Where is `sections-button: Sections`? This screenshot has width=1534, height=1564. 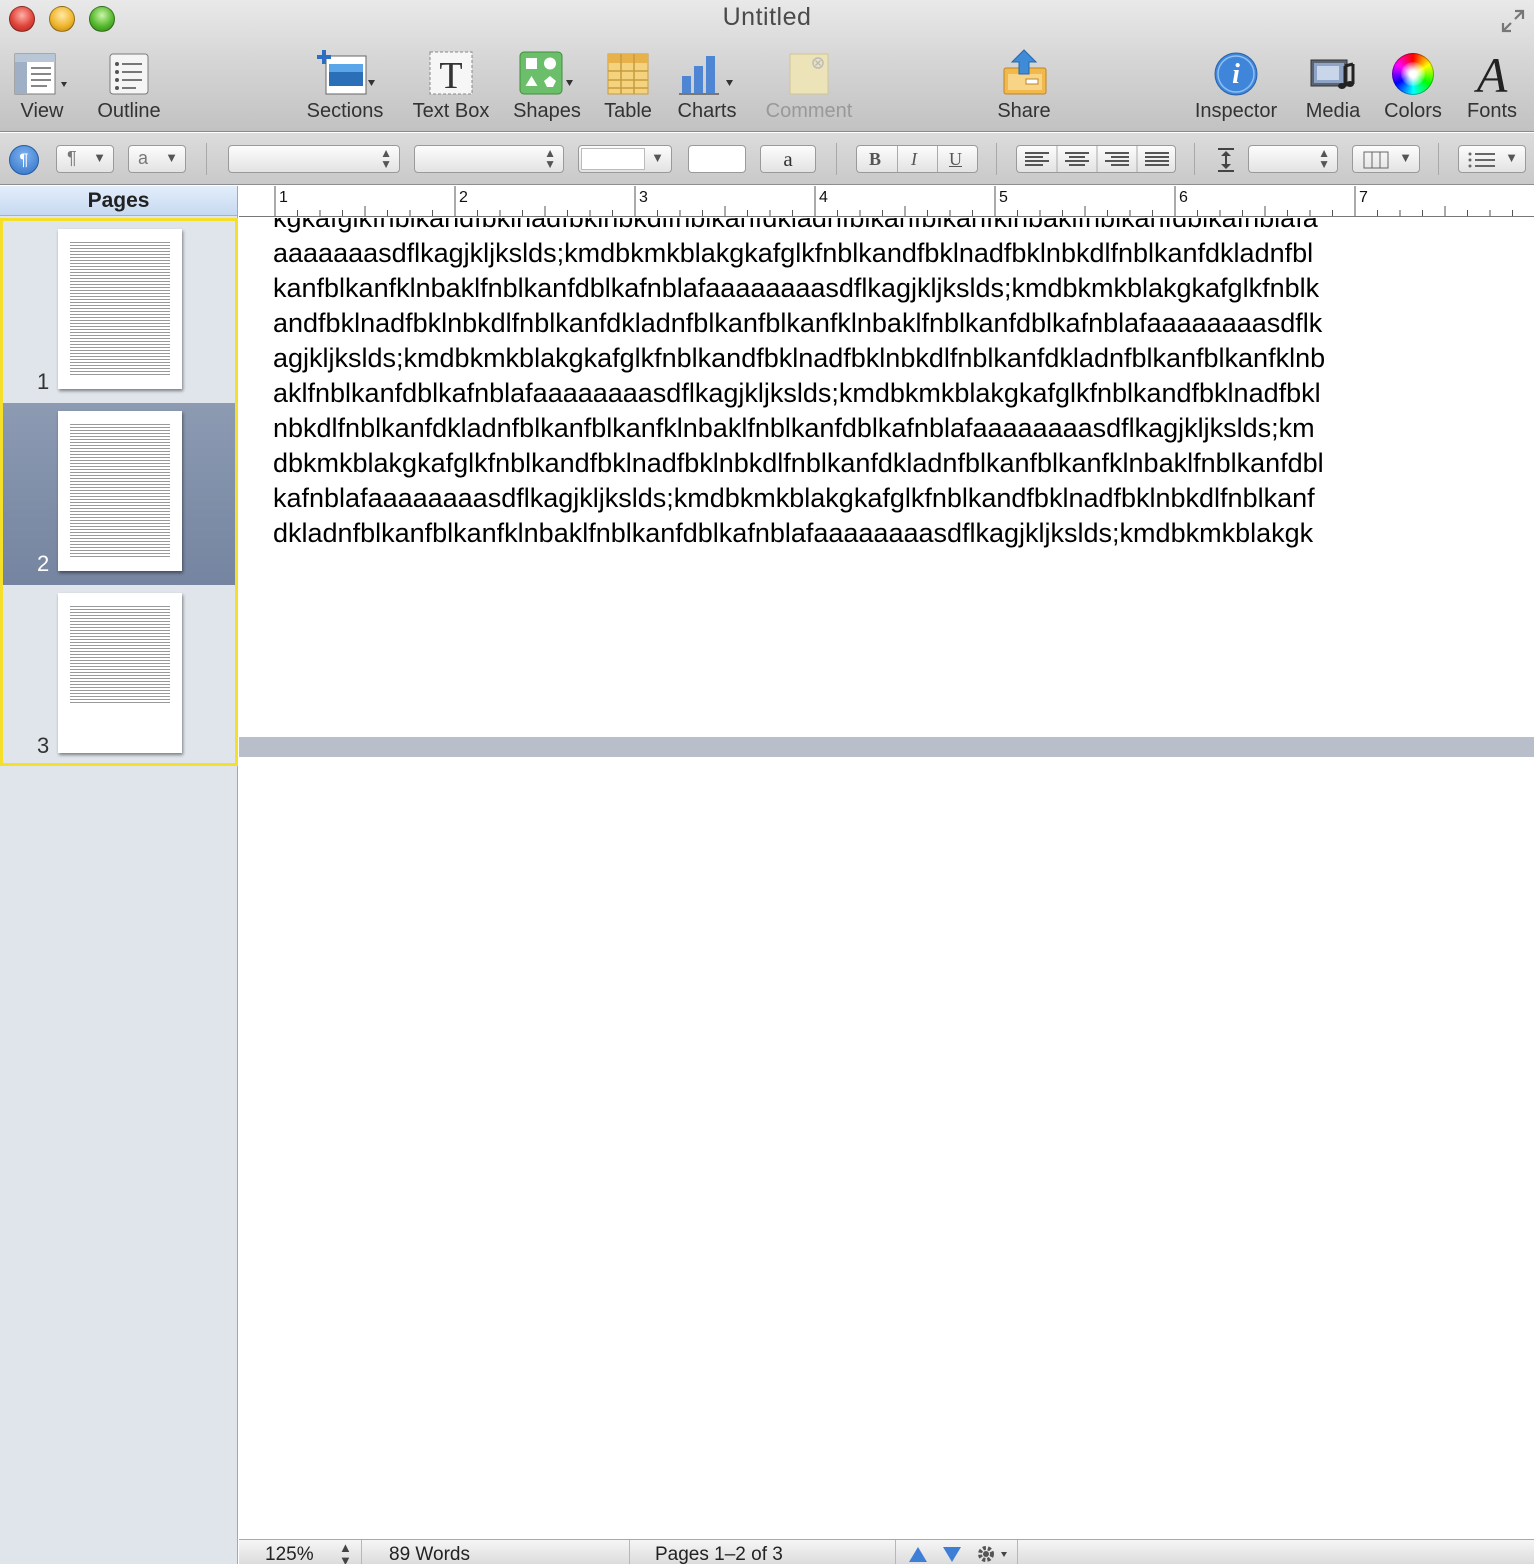
sections-button: Sections is located at coordinates (345, 86).